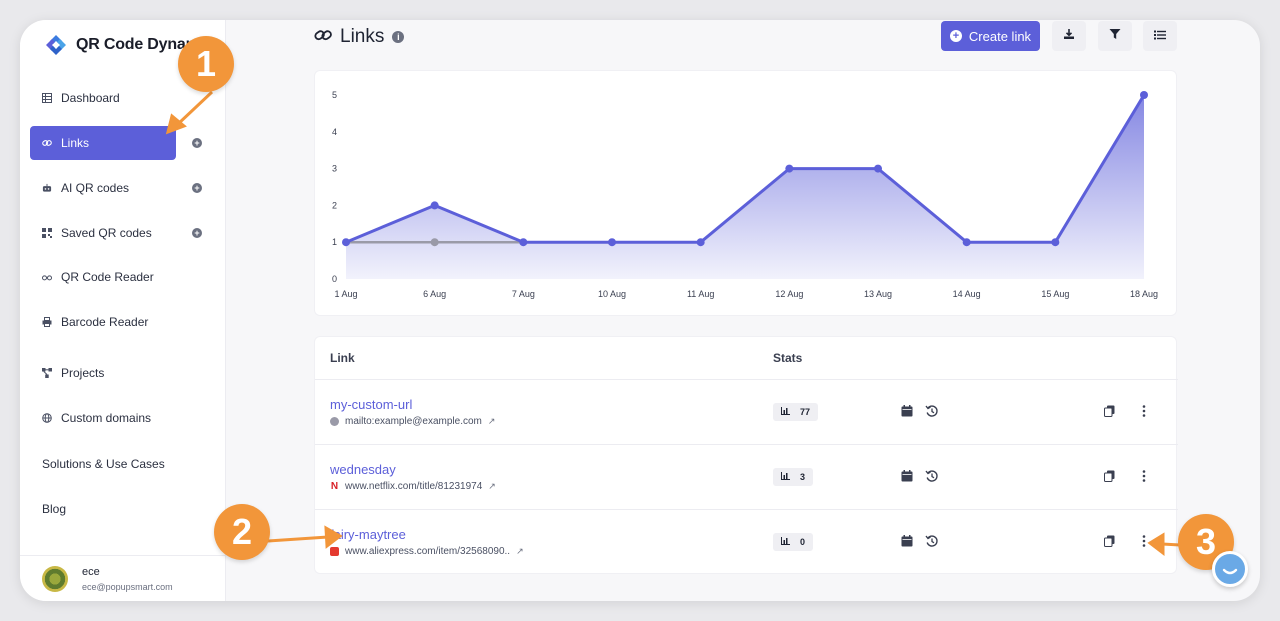  I want to click on netflix-icon: N, so click(334, 486).